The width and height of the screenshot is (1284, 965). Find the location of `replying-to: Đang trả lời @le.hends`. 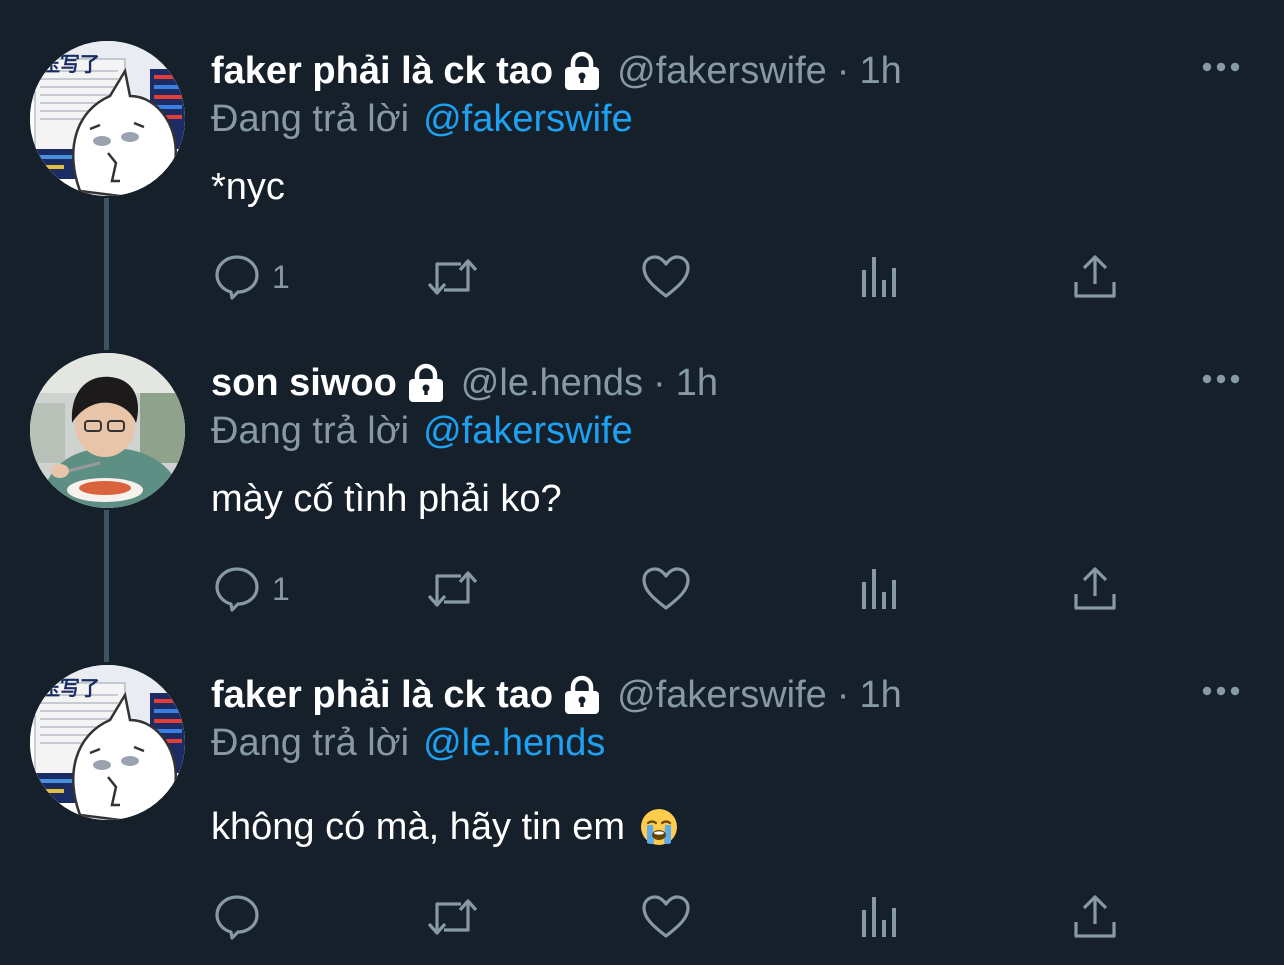

replying-to: Đang trả lời @le.hends is located at coordinates (408, 743).